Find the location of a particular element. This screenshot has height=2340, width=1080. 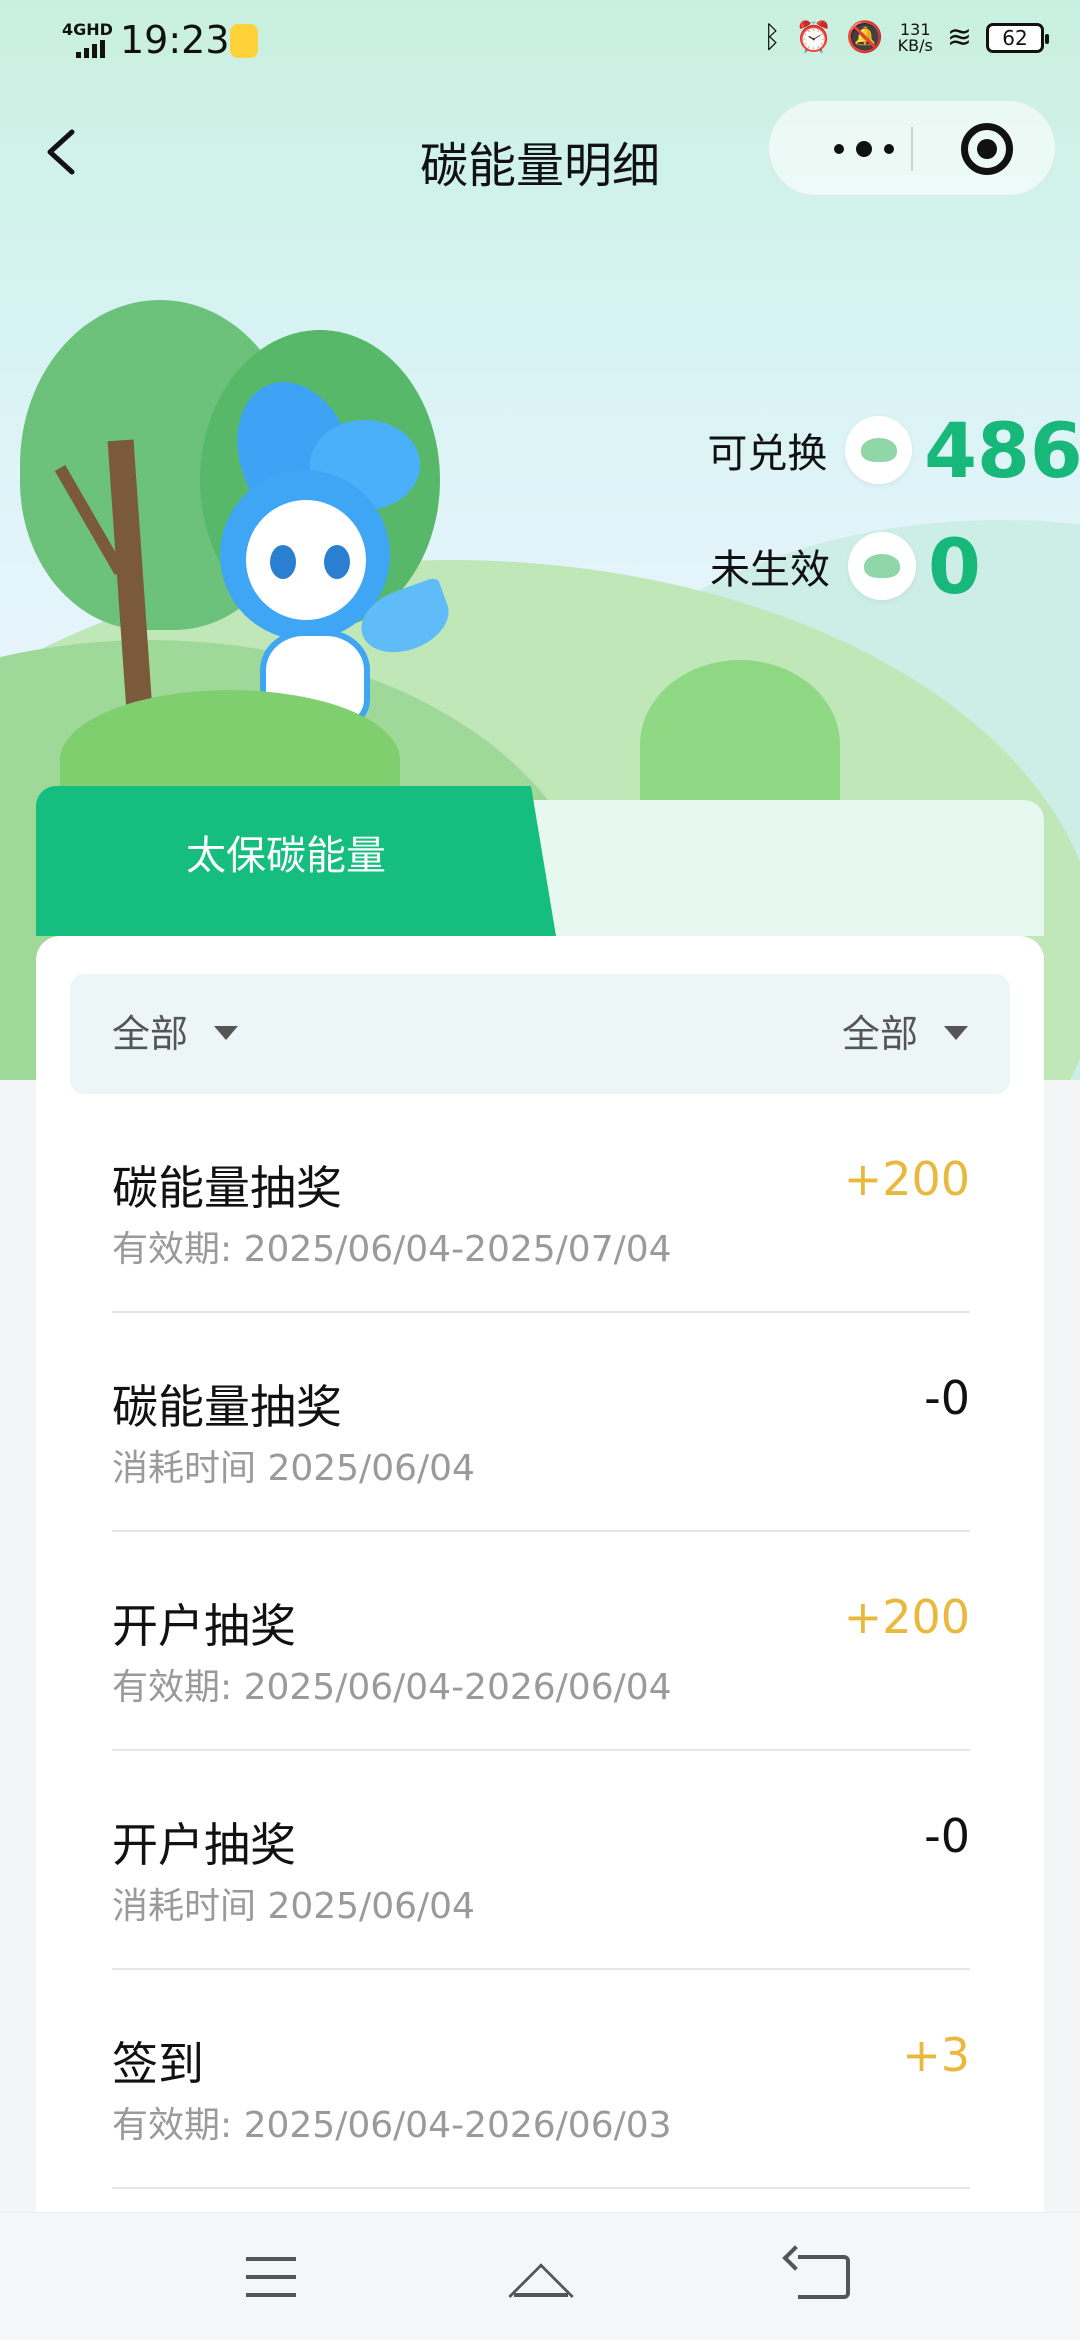

speed-unit: KB/s is located at coordinates (915, 45).